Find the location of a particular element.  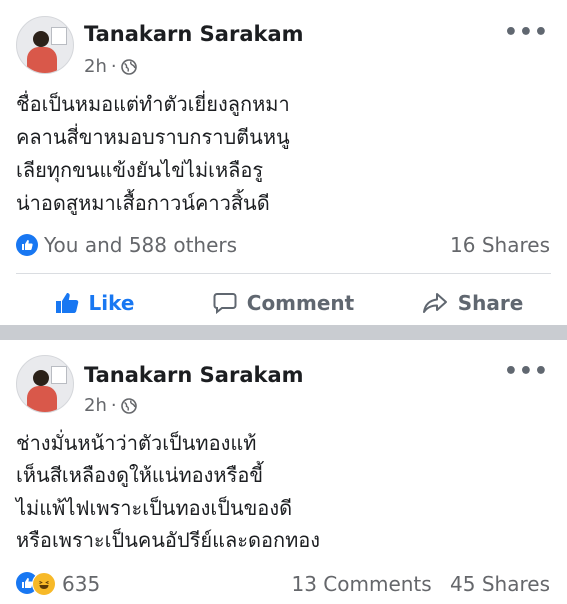

share-arrow-icon is located at coordinates (434, 303).